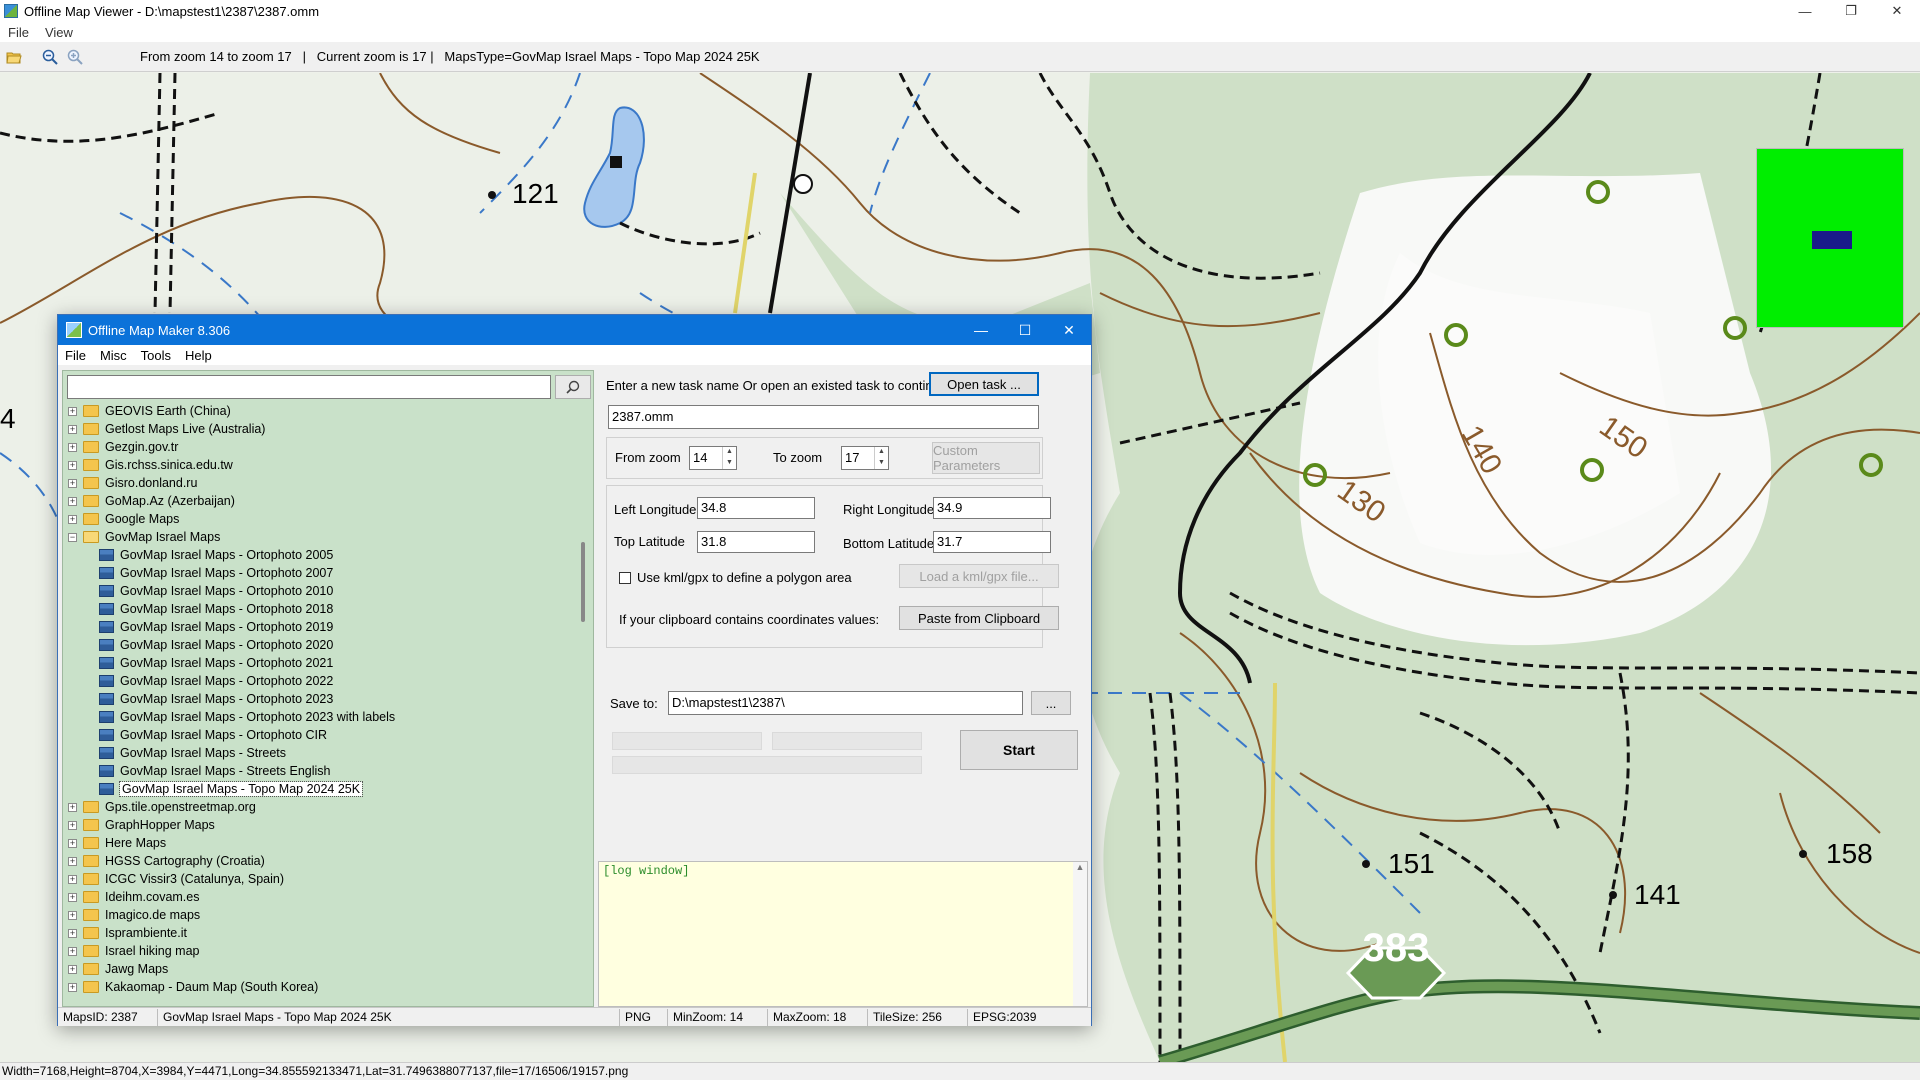  Describe the element at coordinates (318, 573) in the screenshot. I see `tree-map-item: GovMap Israel Maps - Ortophoto 2007` at that location.